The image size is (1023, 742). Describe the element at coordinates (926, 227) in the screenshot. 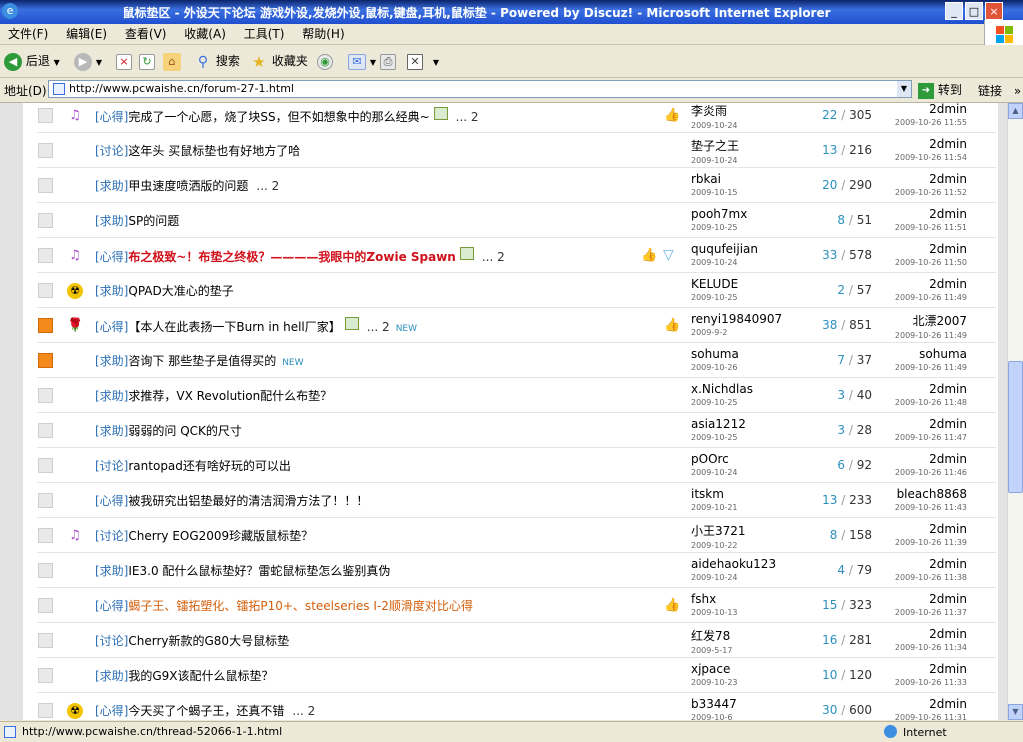

I see `last-post-time: 2009-10-26 11:51` at that location.